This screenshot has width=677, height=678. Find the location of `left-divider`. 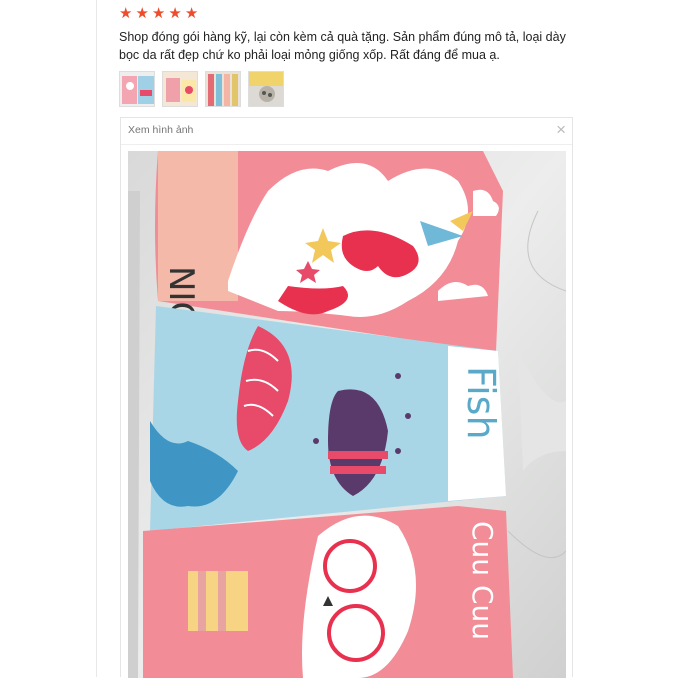

left-divider is located at coordinates (96, 338).